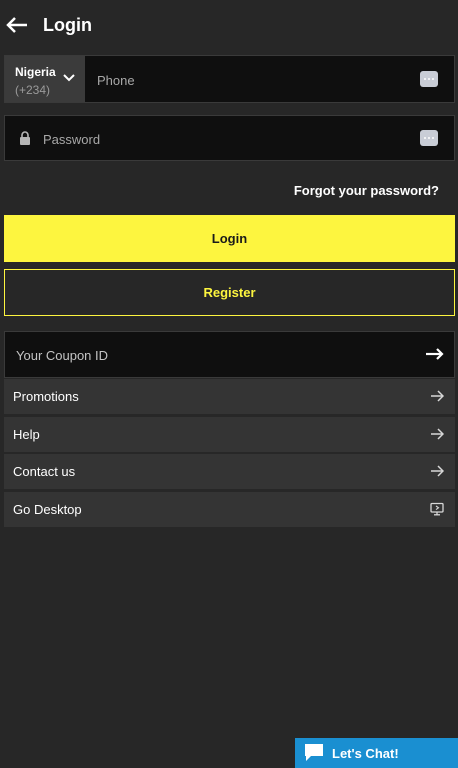  I want to click on register-button: Register, so click(229, 292).